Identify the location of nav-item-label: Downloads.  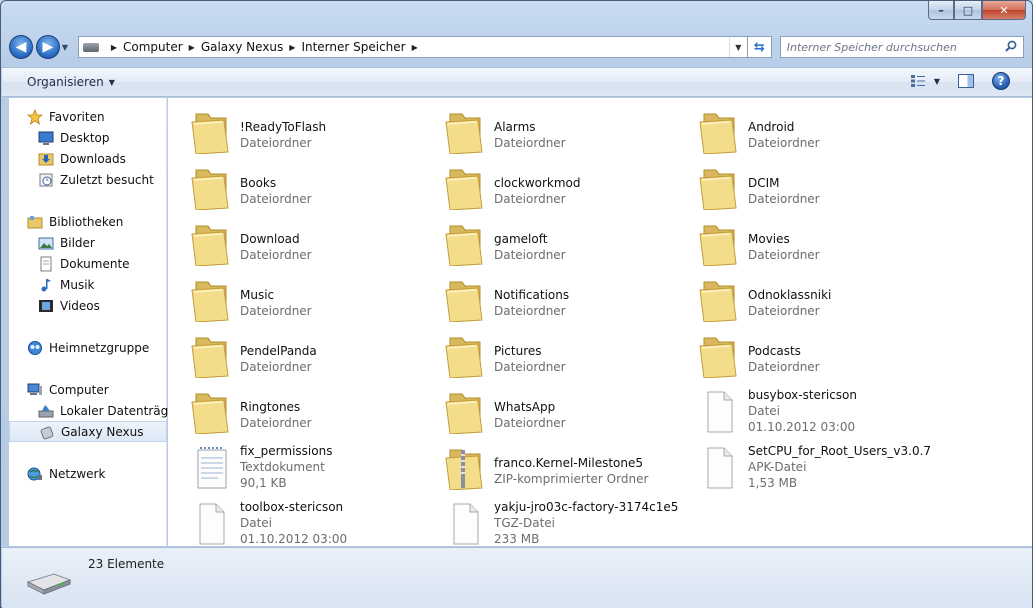
(93, 158).